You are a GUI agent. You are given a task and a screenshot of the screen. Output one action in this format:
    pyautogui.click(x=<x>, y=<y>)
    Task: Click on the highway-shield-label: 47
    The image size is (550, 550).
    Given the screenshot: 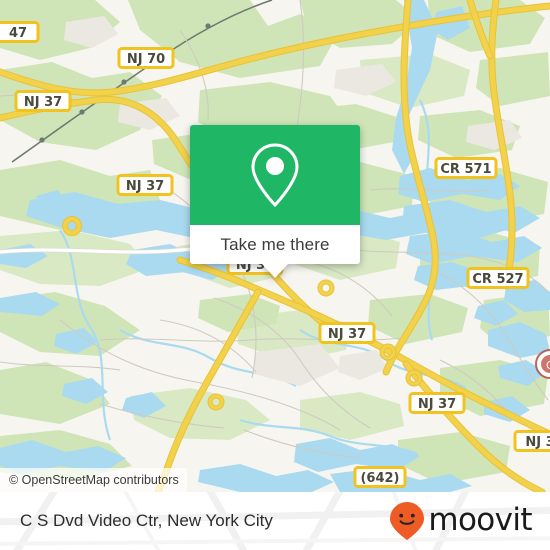 What is the action you would take?
    pyautogui.click(x=18, y=33)
    